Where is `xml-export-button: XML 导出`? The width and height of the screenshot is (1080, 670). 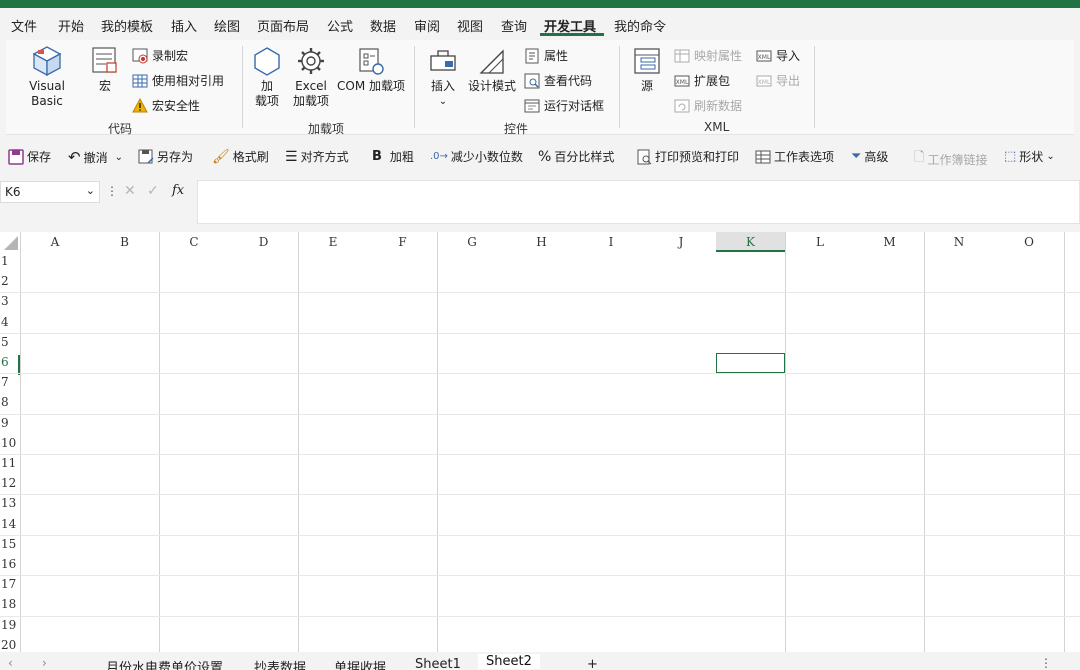 xml-export-button: XML 导出 is located at coordinates (778, 80).